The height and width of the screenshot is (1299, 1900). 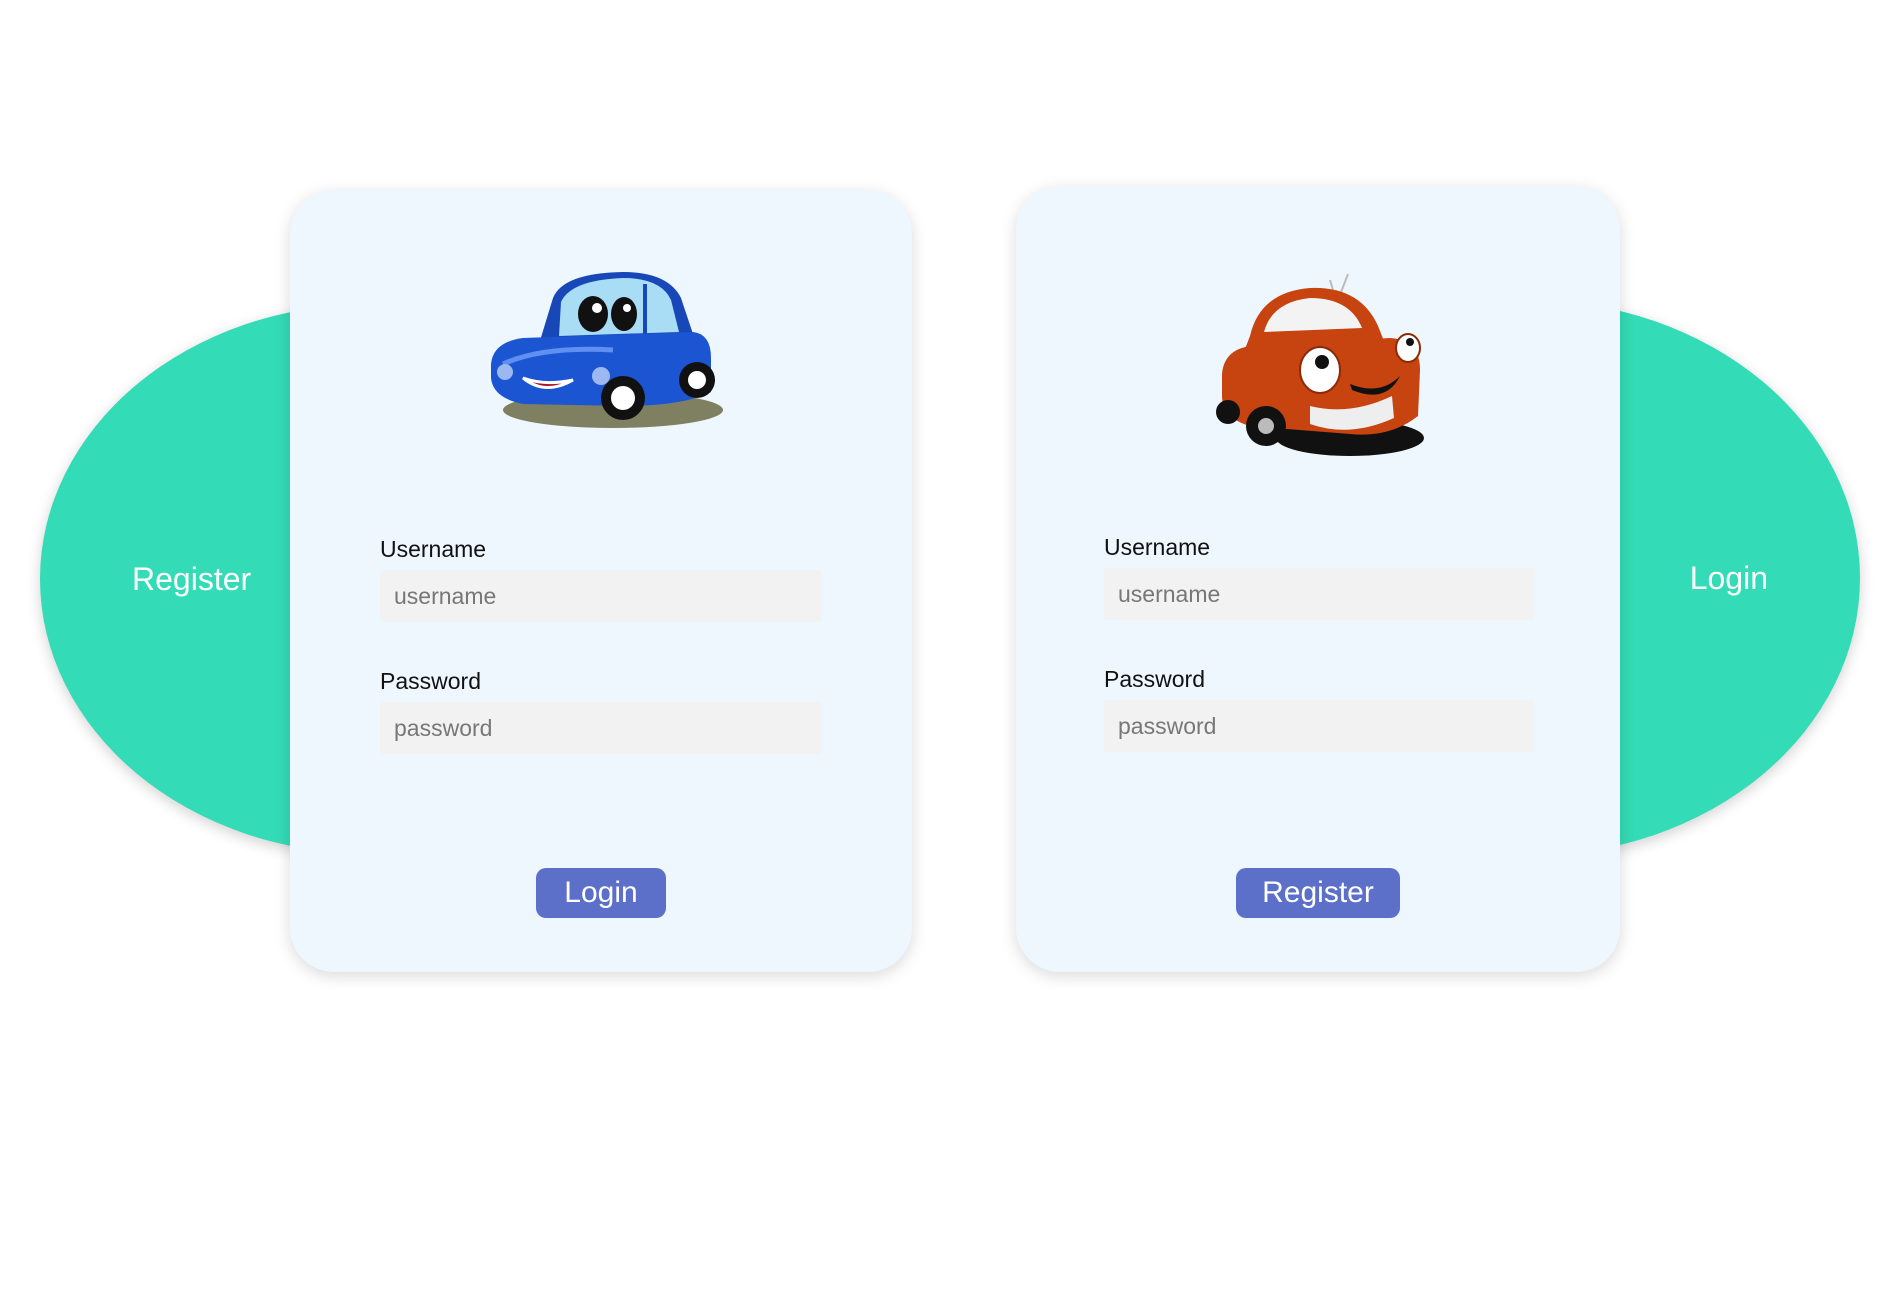 I want to click on register-username-input, so click(x=1319, y=594).